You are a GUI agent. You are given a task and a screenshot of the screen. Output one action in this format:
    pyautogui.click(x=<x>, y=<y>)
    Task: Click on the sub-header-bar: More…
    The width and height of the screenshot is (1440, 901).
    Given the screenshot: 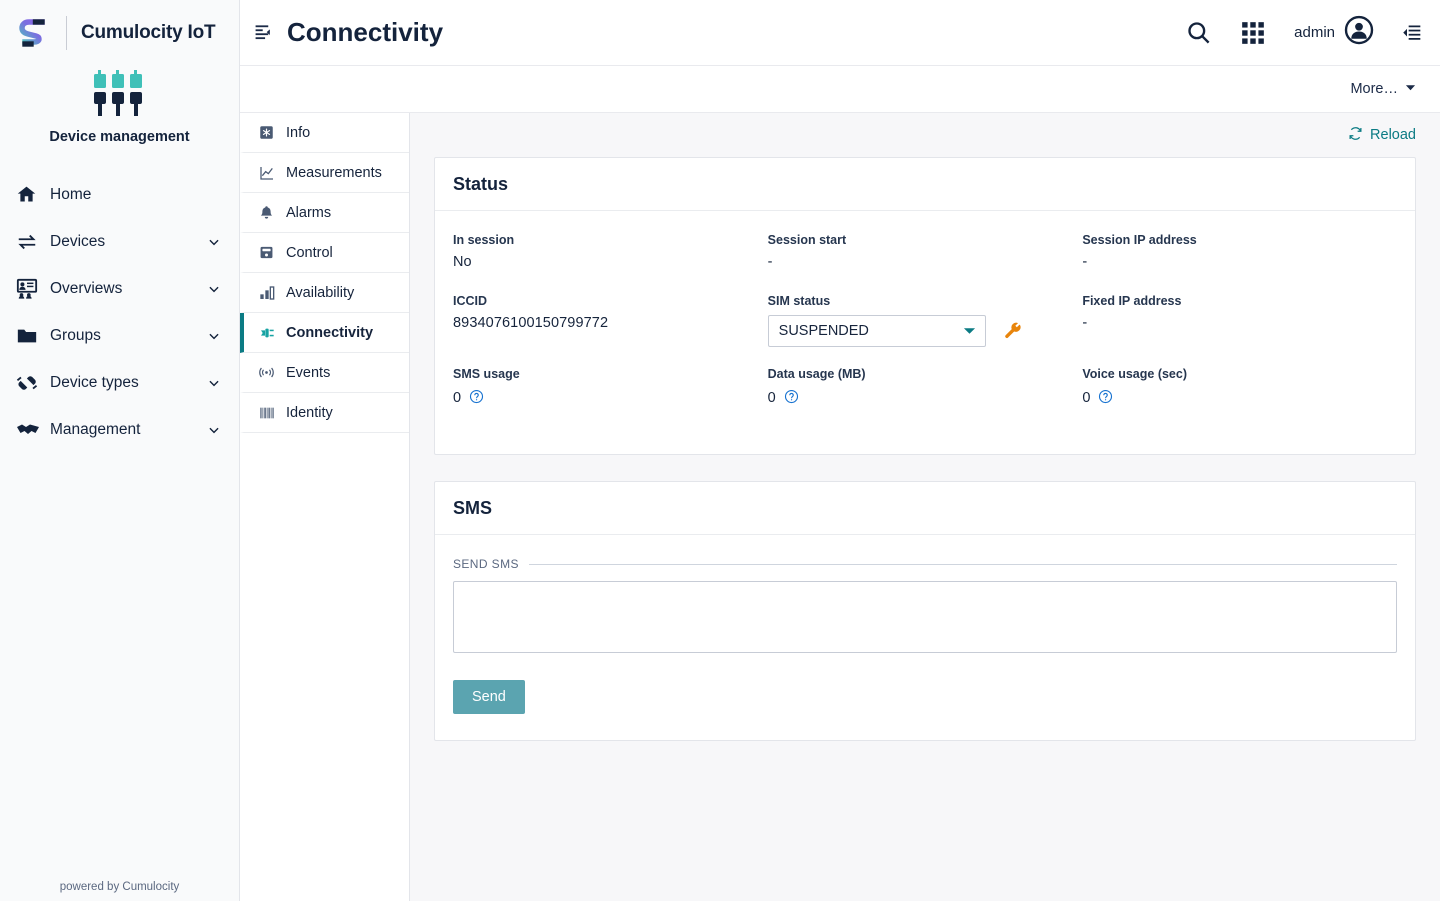 What is the action you would take?
    pyautogui.click(x=840, y=89)
    